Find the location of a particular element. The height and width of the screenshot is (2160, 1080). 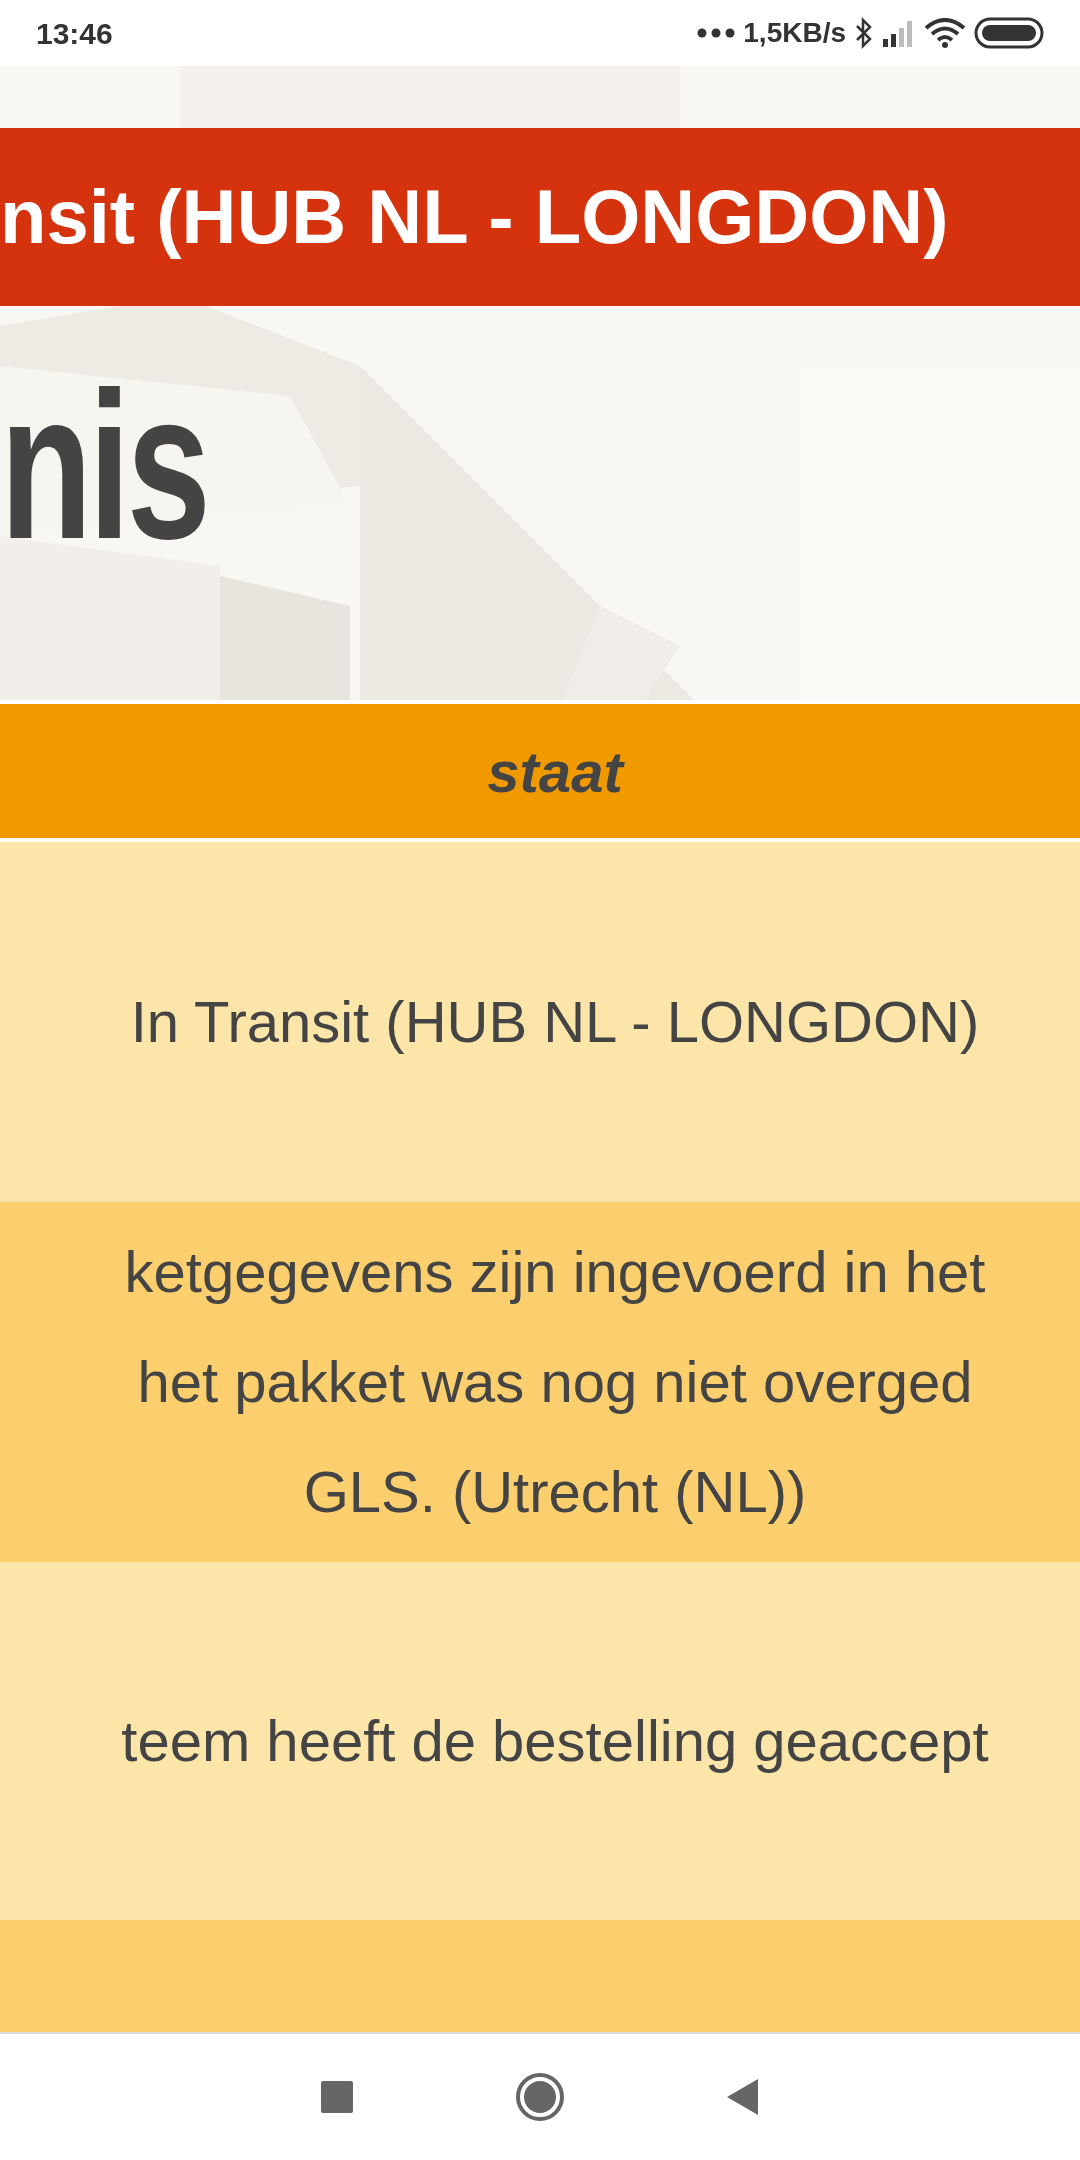

more-icon is located at coordinates (716, 33).